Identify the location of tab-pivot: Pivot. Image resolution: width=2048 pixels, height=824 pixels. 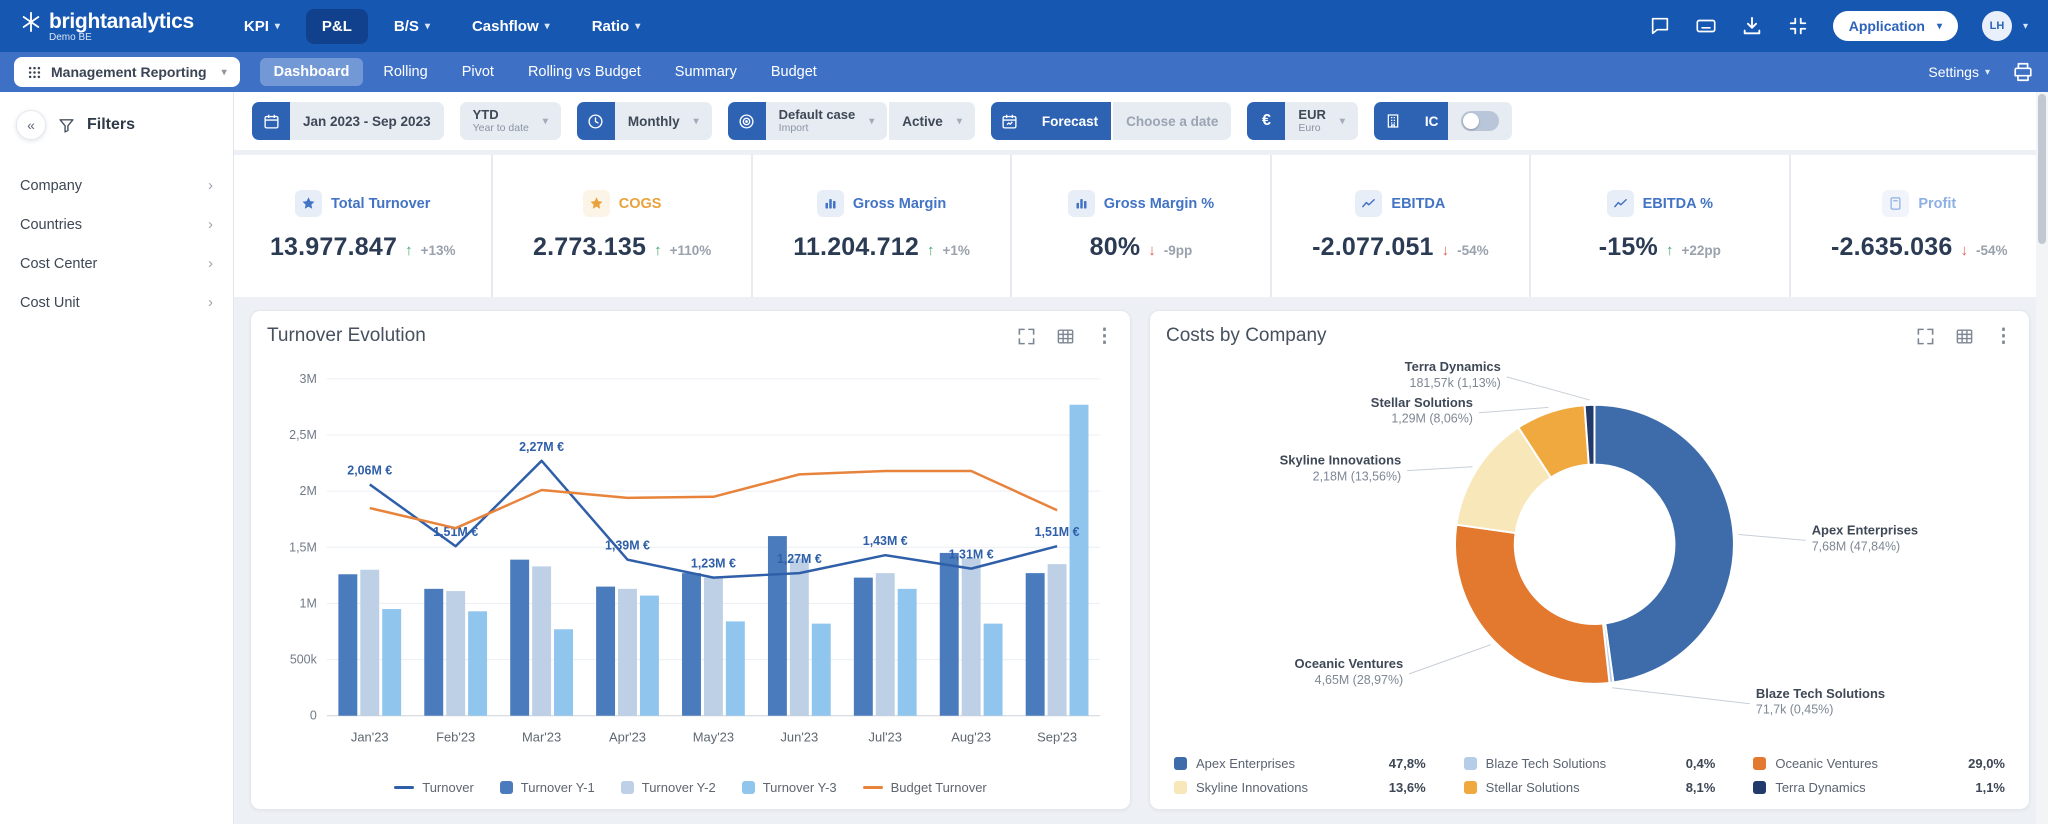
(478, 72).